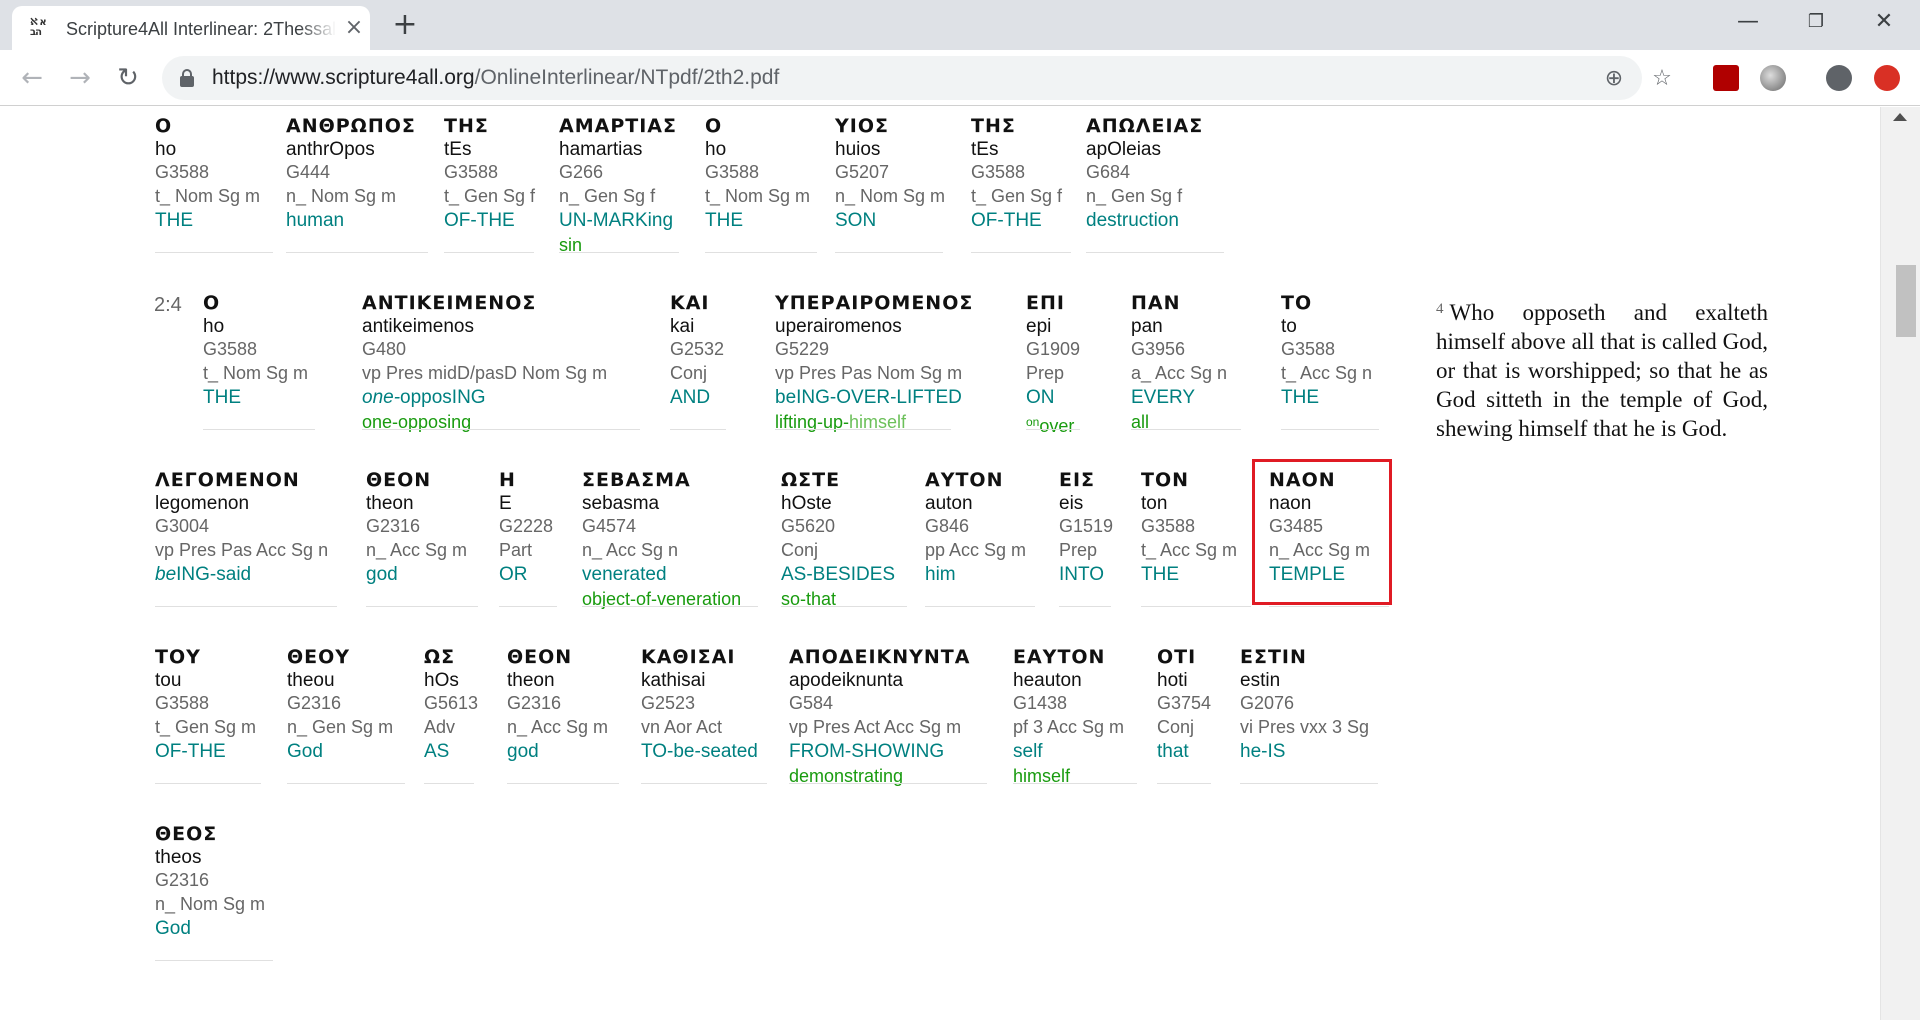 The width and height of the screenshot is (1920, 1020). Describe the element at coordinates (384, 349) in the screenshot. I see `strongs-number: G480` at that location.